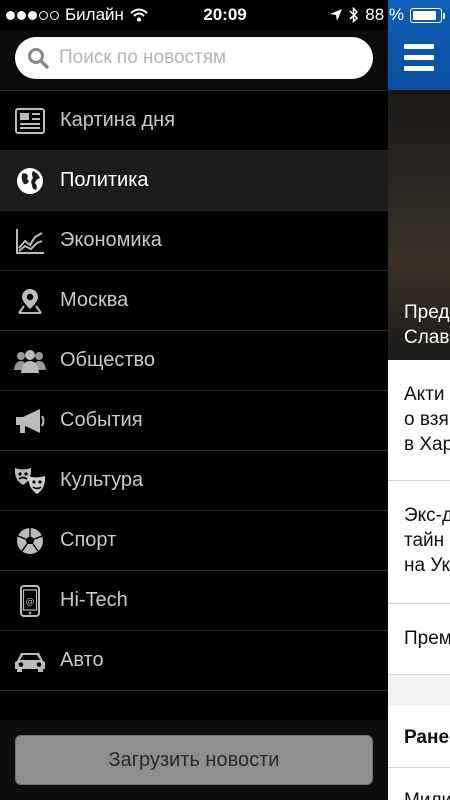  Describe the element at coordinates (427, 638) in the screenshot. I see `article-title: Прем` at that location.